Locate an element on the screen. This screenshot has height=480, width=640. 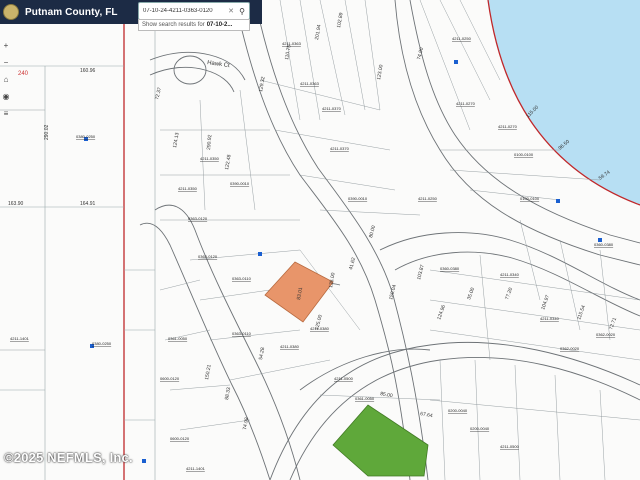
county-seal-icon is located at coordinates (11, 12).